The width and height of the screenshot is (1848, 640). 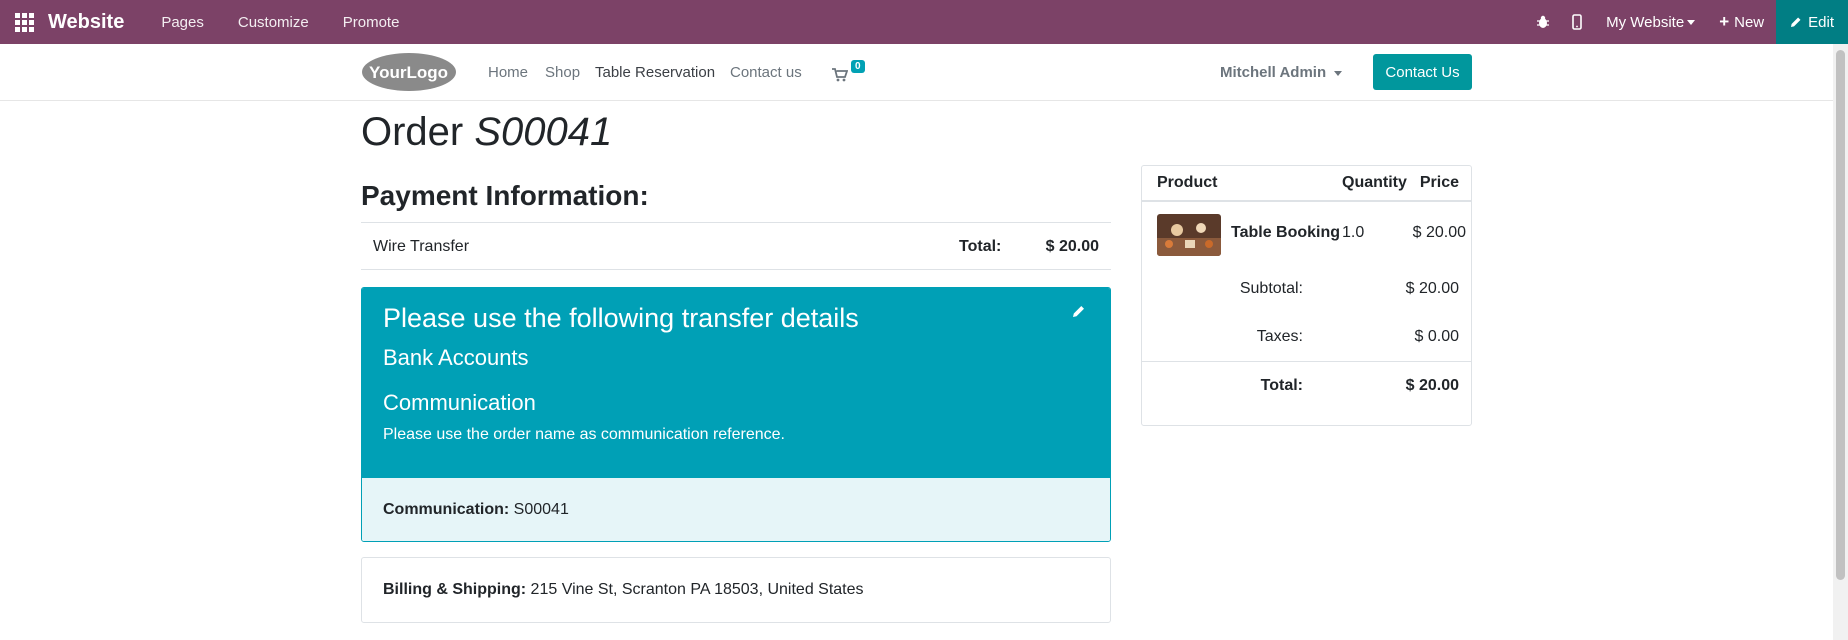 I want to click on product-name: Table Booking, so click(x=1285, y=233).